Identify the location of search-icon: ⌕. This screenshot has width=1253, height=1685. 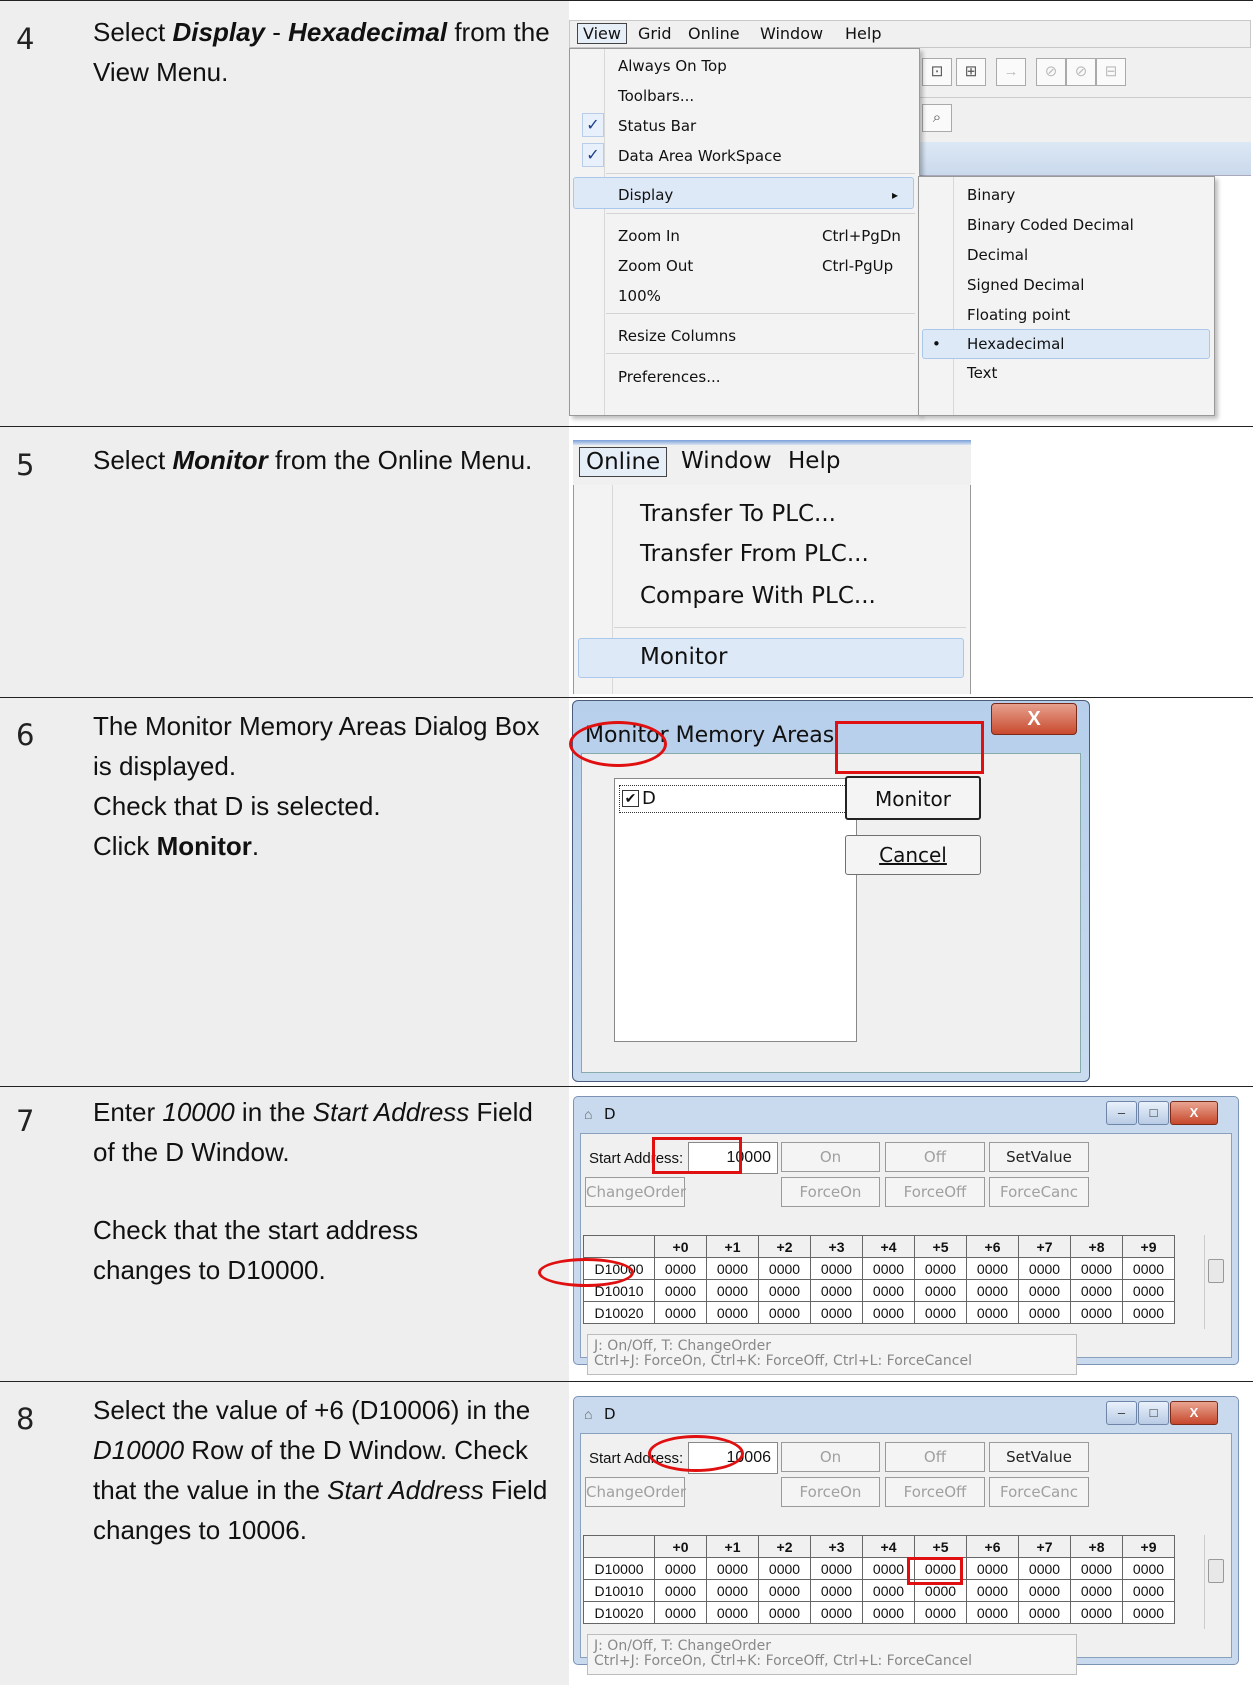
(937, 118).